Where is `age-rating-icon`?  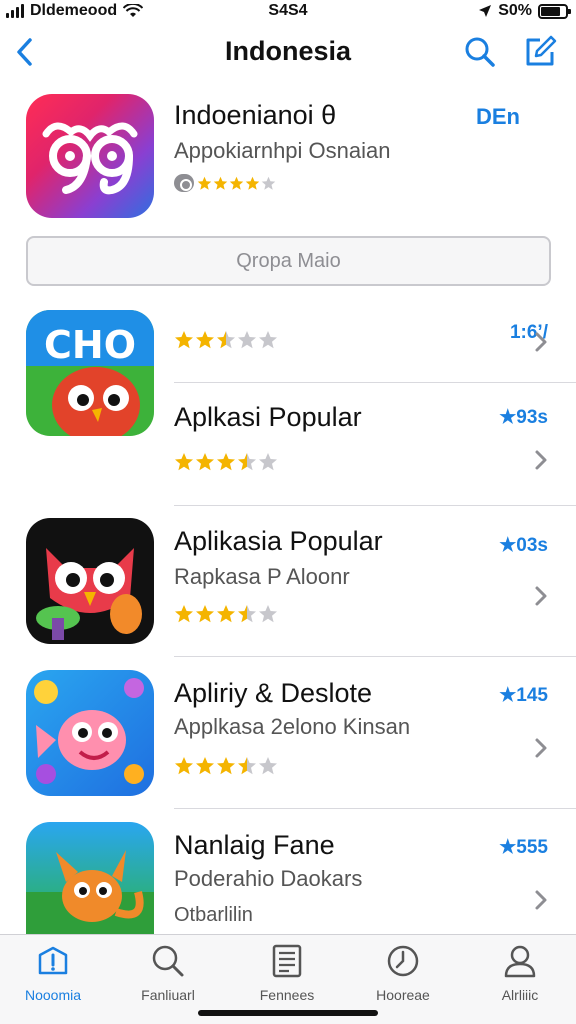
age-rating-icon is located at coordinates (184, 183).